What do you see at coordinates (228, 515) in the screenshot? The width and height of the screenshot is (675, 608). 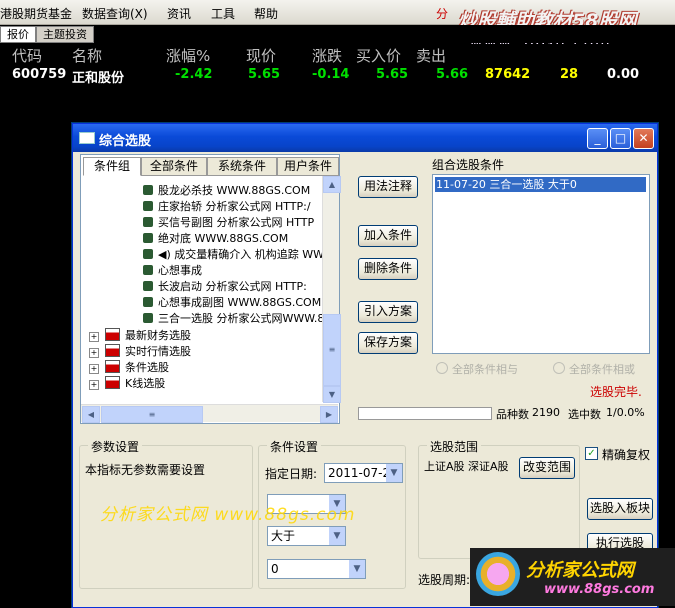 I see `watermark-mid: 分析家公式网 www.88gs.com` at bounding box center [228, 515].